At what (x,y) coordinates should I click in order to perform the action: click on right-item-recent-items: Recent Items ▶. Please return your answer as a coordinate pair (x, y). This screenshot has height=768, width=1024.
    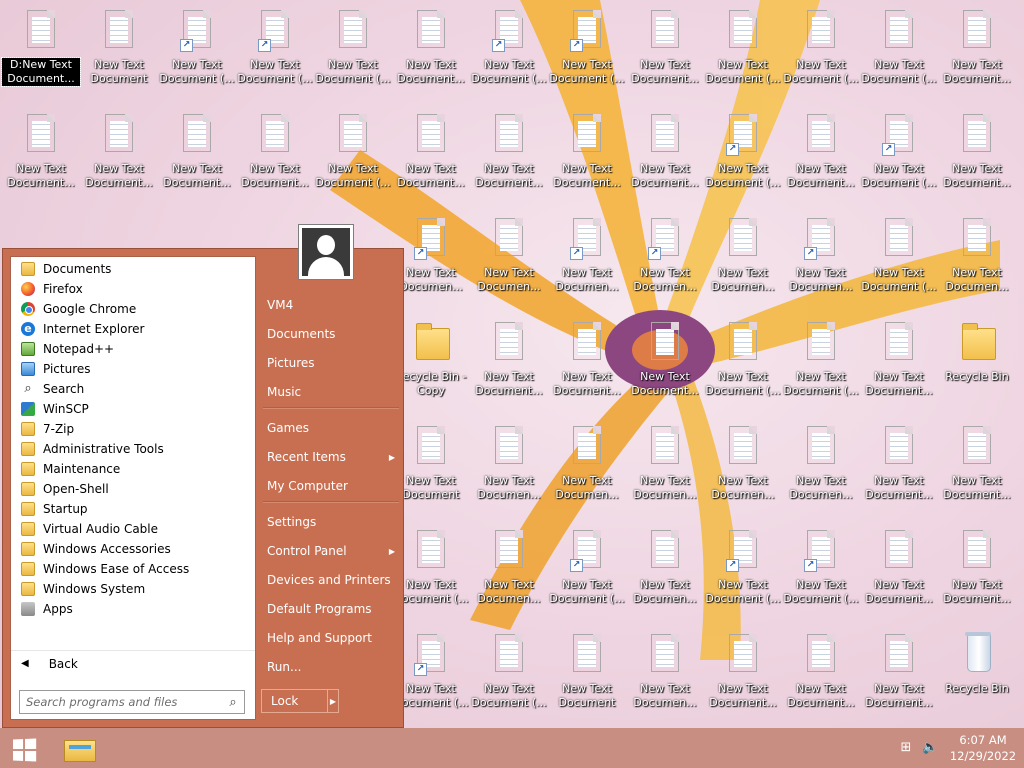
    Looking at the image, I should click on (333, 457).